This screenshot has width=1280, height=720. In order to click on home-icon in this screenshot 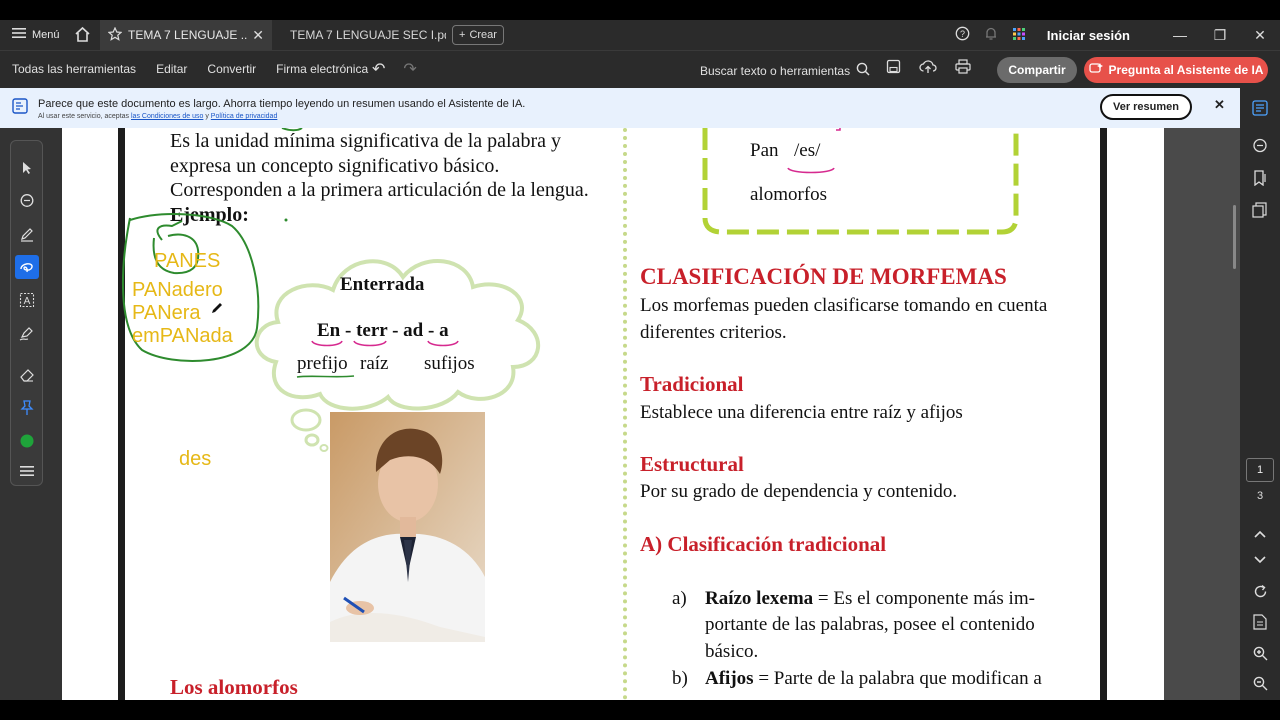, I will do `click(82, 36)`.